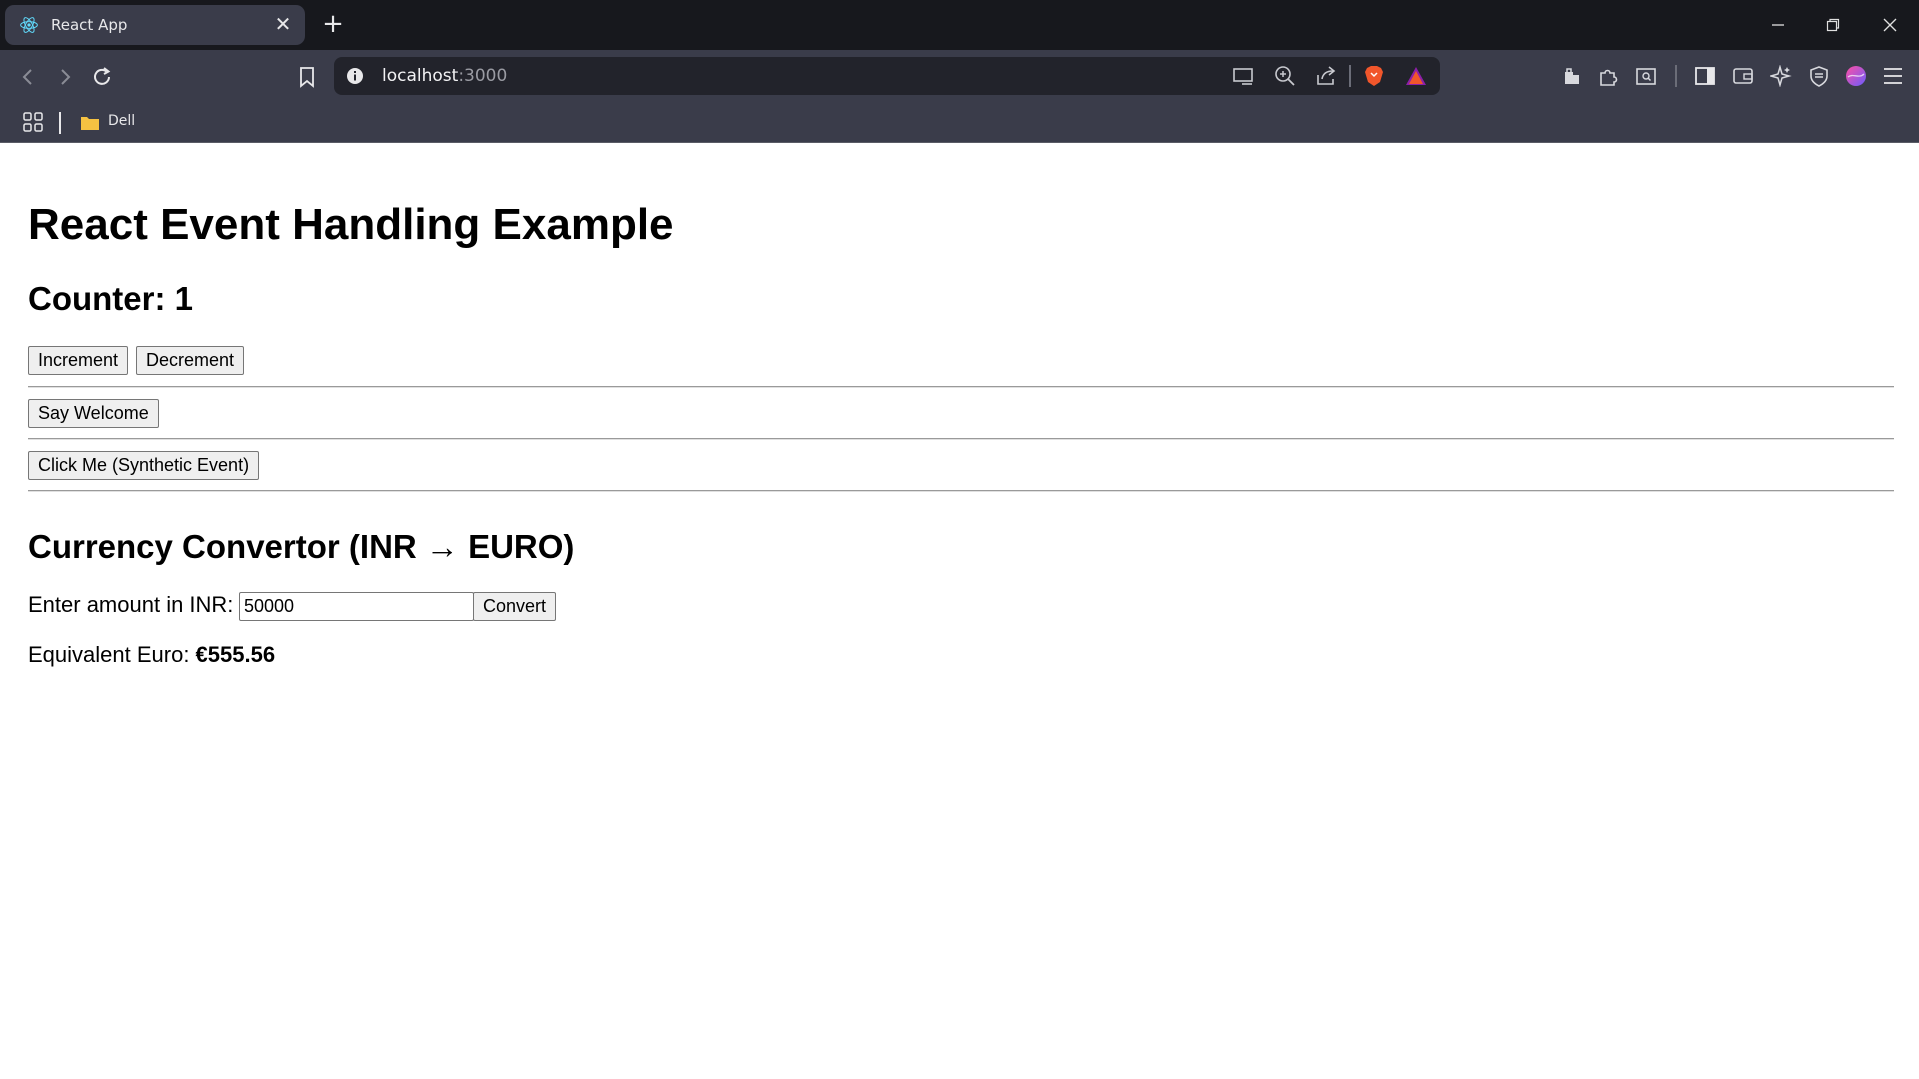 This screenshot has width=1919, height=1079. Describe the element at coordinates (283, 25) in the screenshot. I see `tab-close-icon: ✕` at that location.